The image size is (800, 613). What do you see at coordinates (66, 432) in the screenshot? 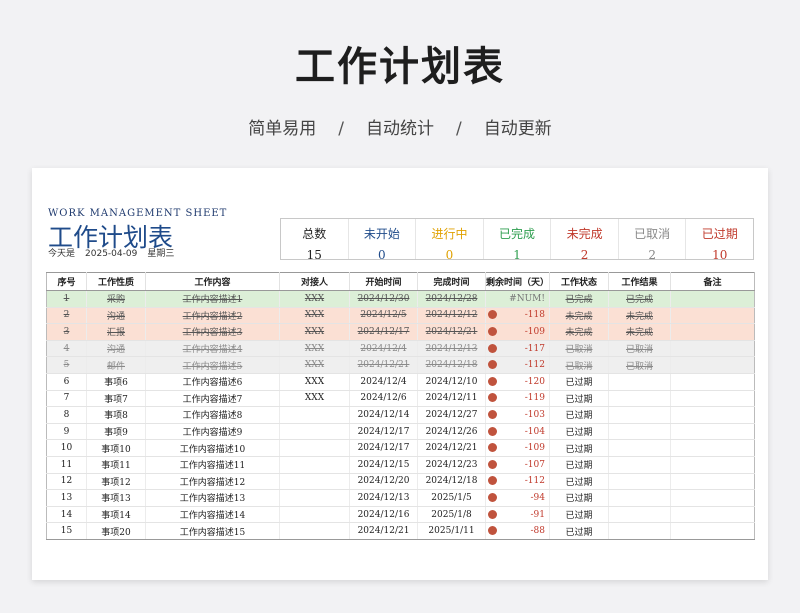
I see `cell-number: 9` at bounding box center [66, 432].